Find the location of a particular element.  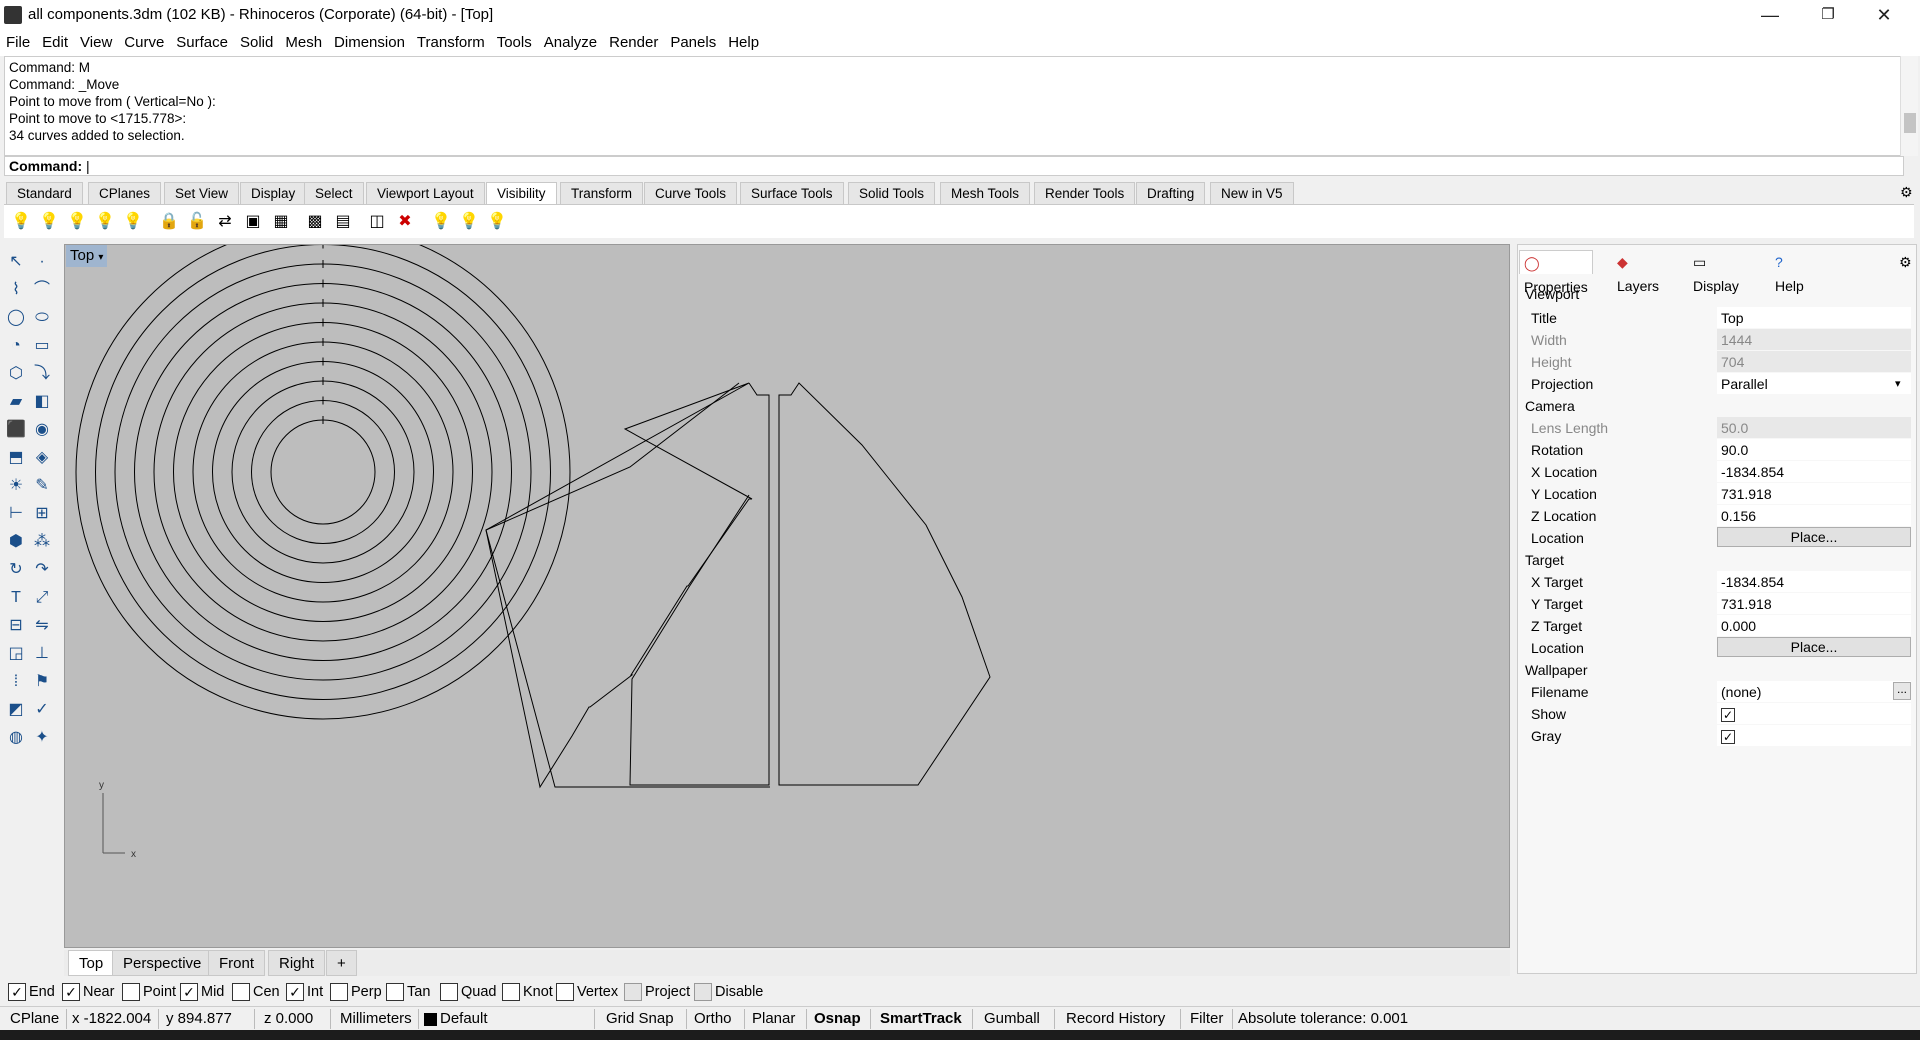

menu-file: File is located at coordinates (18, 43).